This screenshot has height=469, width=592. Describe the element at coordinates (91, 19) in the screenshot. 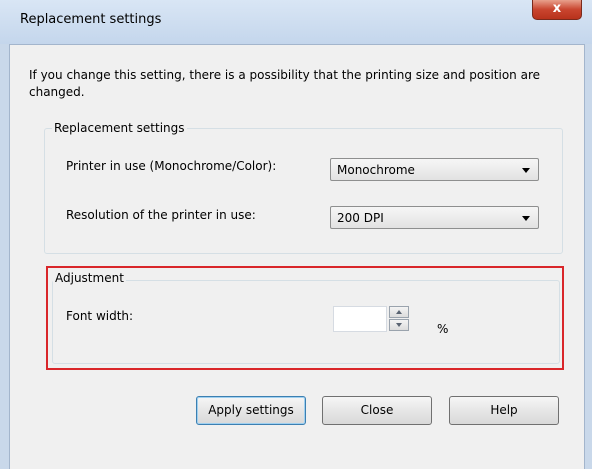

I see `window-title: Replacement settings` at that location.